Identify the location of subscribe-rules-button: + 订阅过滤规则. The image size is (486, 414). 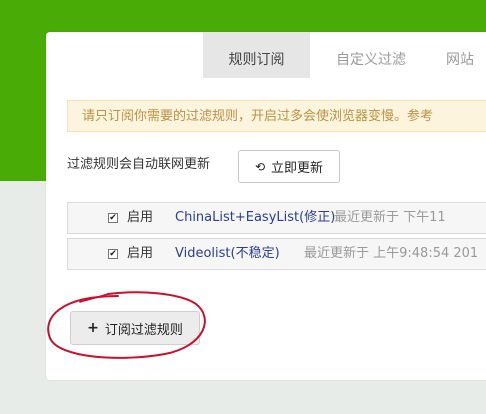
(135, 328).